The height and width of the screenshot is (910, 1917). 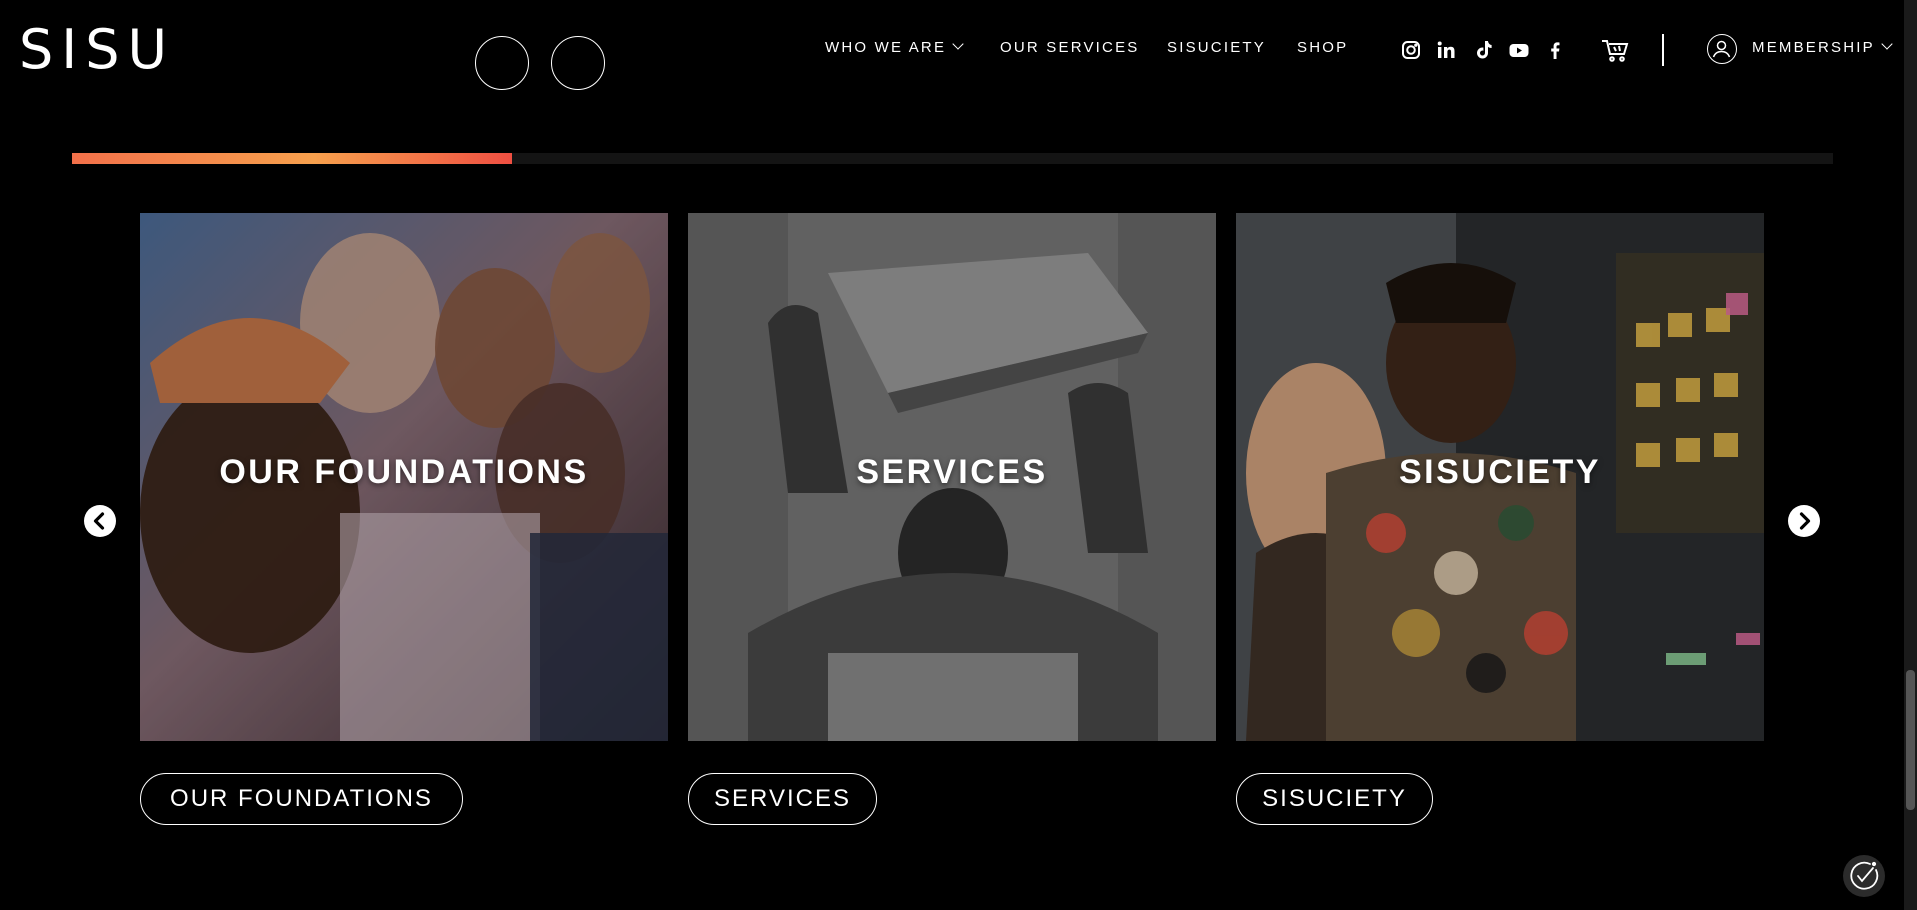 What do you see at coordinates (1804, 521) in the screenshot?
I see `chevron-right-icon` at bounding box center [1804, 521].